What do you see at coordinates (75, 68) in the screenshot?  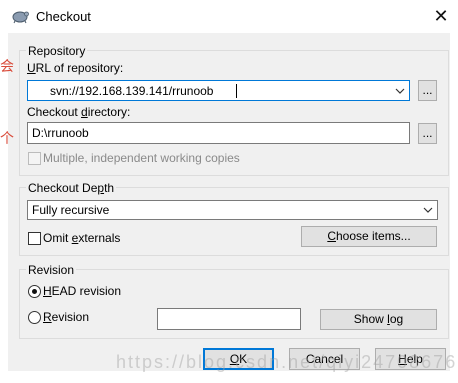 I see `url-label: URL of repository:` at bounding box center [75, 68].